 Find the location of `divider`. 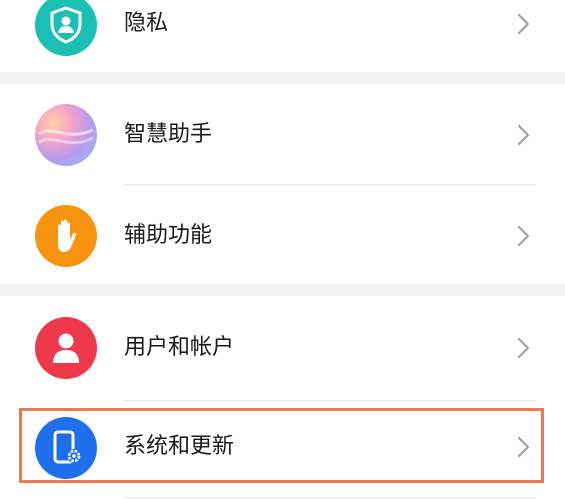

divider is located at coordinates (330, 497).